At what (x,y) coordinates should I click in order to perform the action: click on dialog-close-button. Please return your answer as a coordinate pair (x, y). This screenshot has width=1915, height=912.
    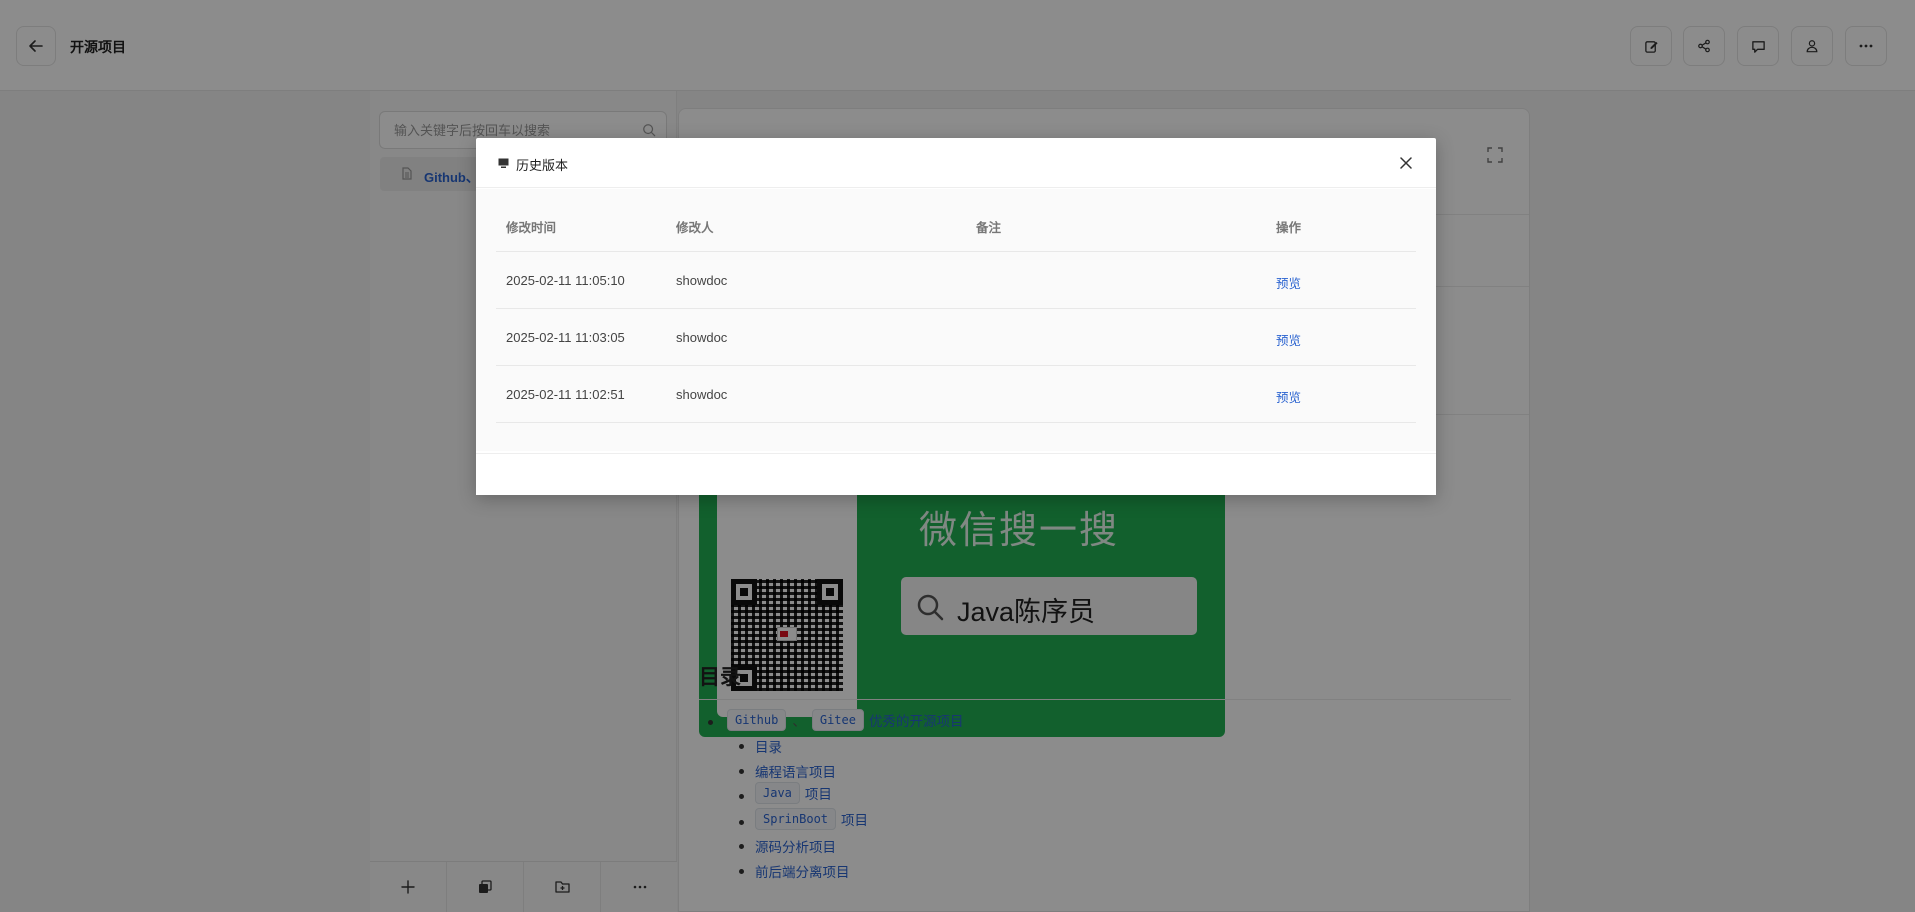
    Looking at the image, I should click on (1406, 163).